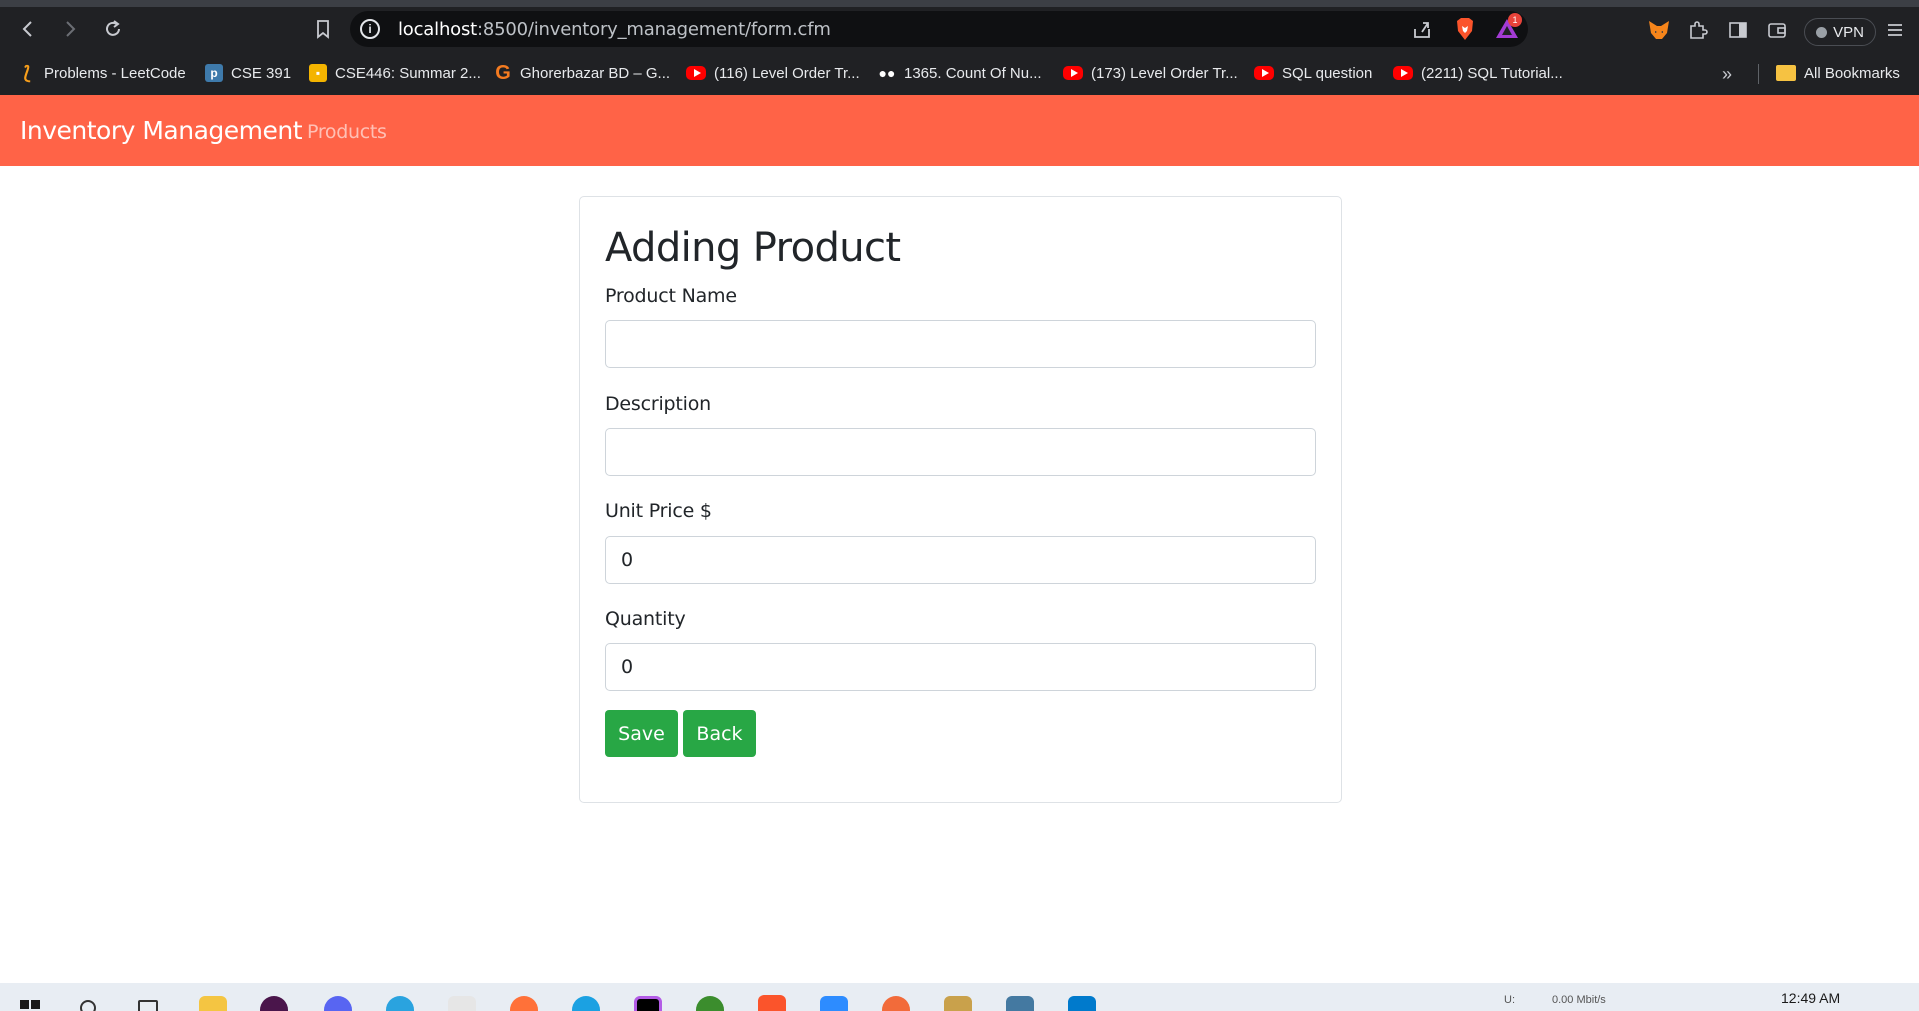 This screenshot has height=1011, width=1919. Describe the element at coordinates (586, 1003) in the screenshot. I see `edge-icon` at that location.